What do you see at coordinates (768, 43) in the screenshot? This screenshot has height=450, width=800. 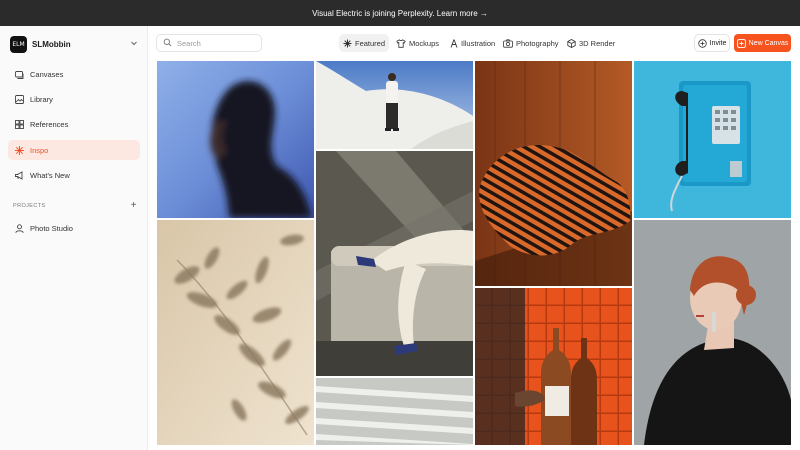 I see `new-canvas-label: New Canvas` at bounding box center [768, 43].